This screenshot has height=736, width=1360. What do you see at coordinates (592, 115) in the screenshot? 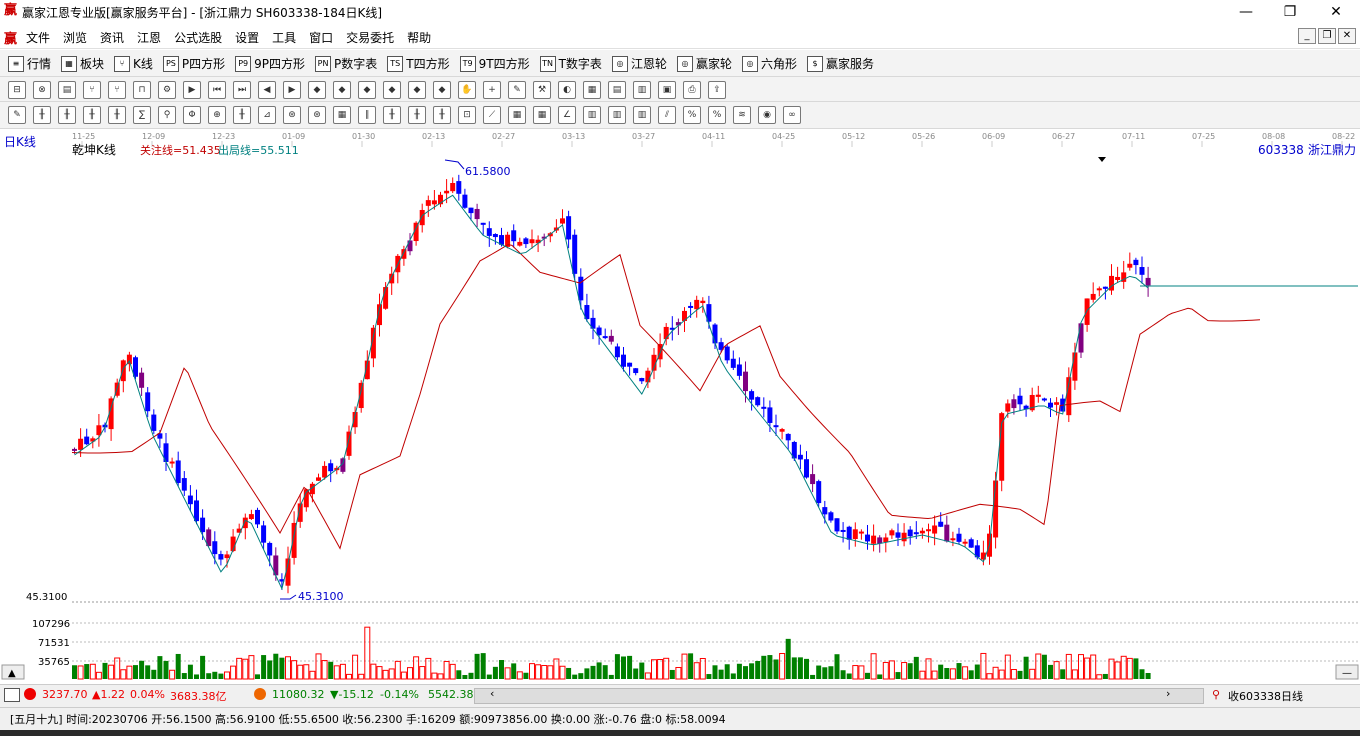
I see `box-tool-icon: ▥` at bounding box center [592, 115].